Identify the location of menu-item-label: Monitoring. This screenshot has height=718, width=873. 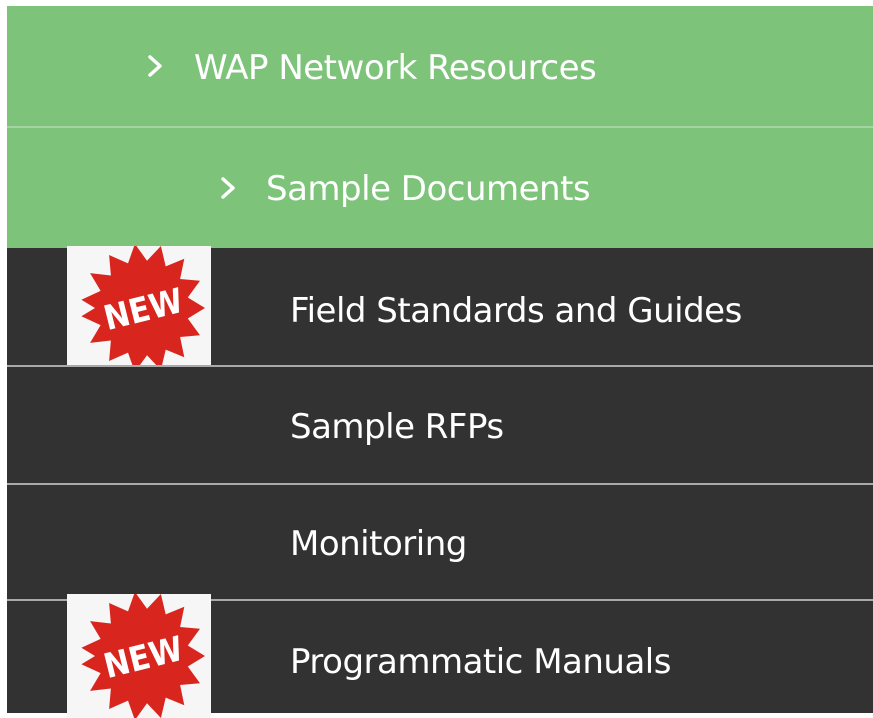
(378, 544).